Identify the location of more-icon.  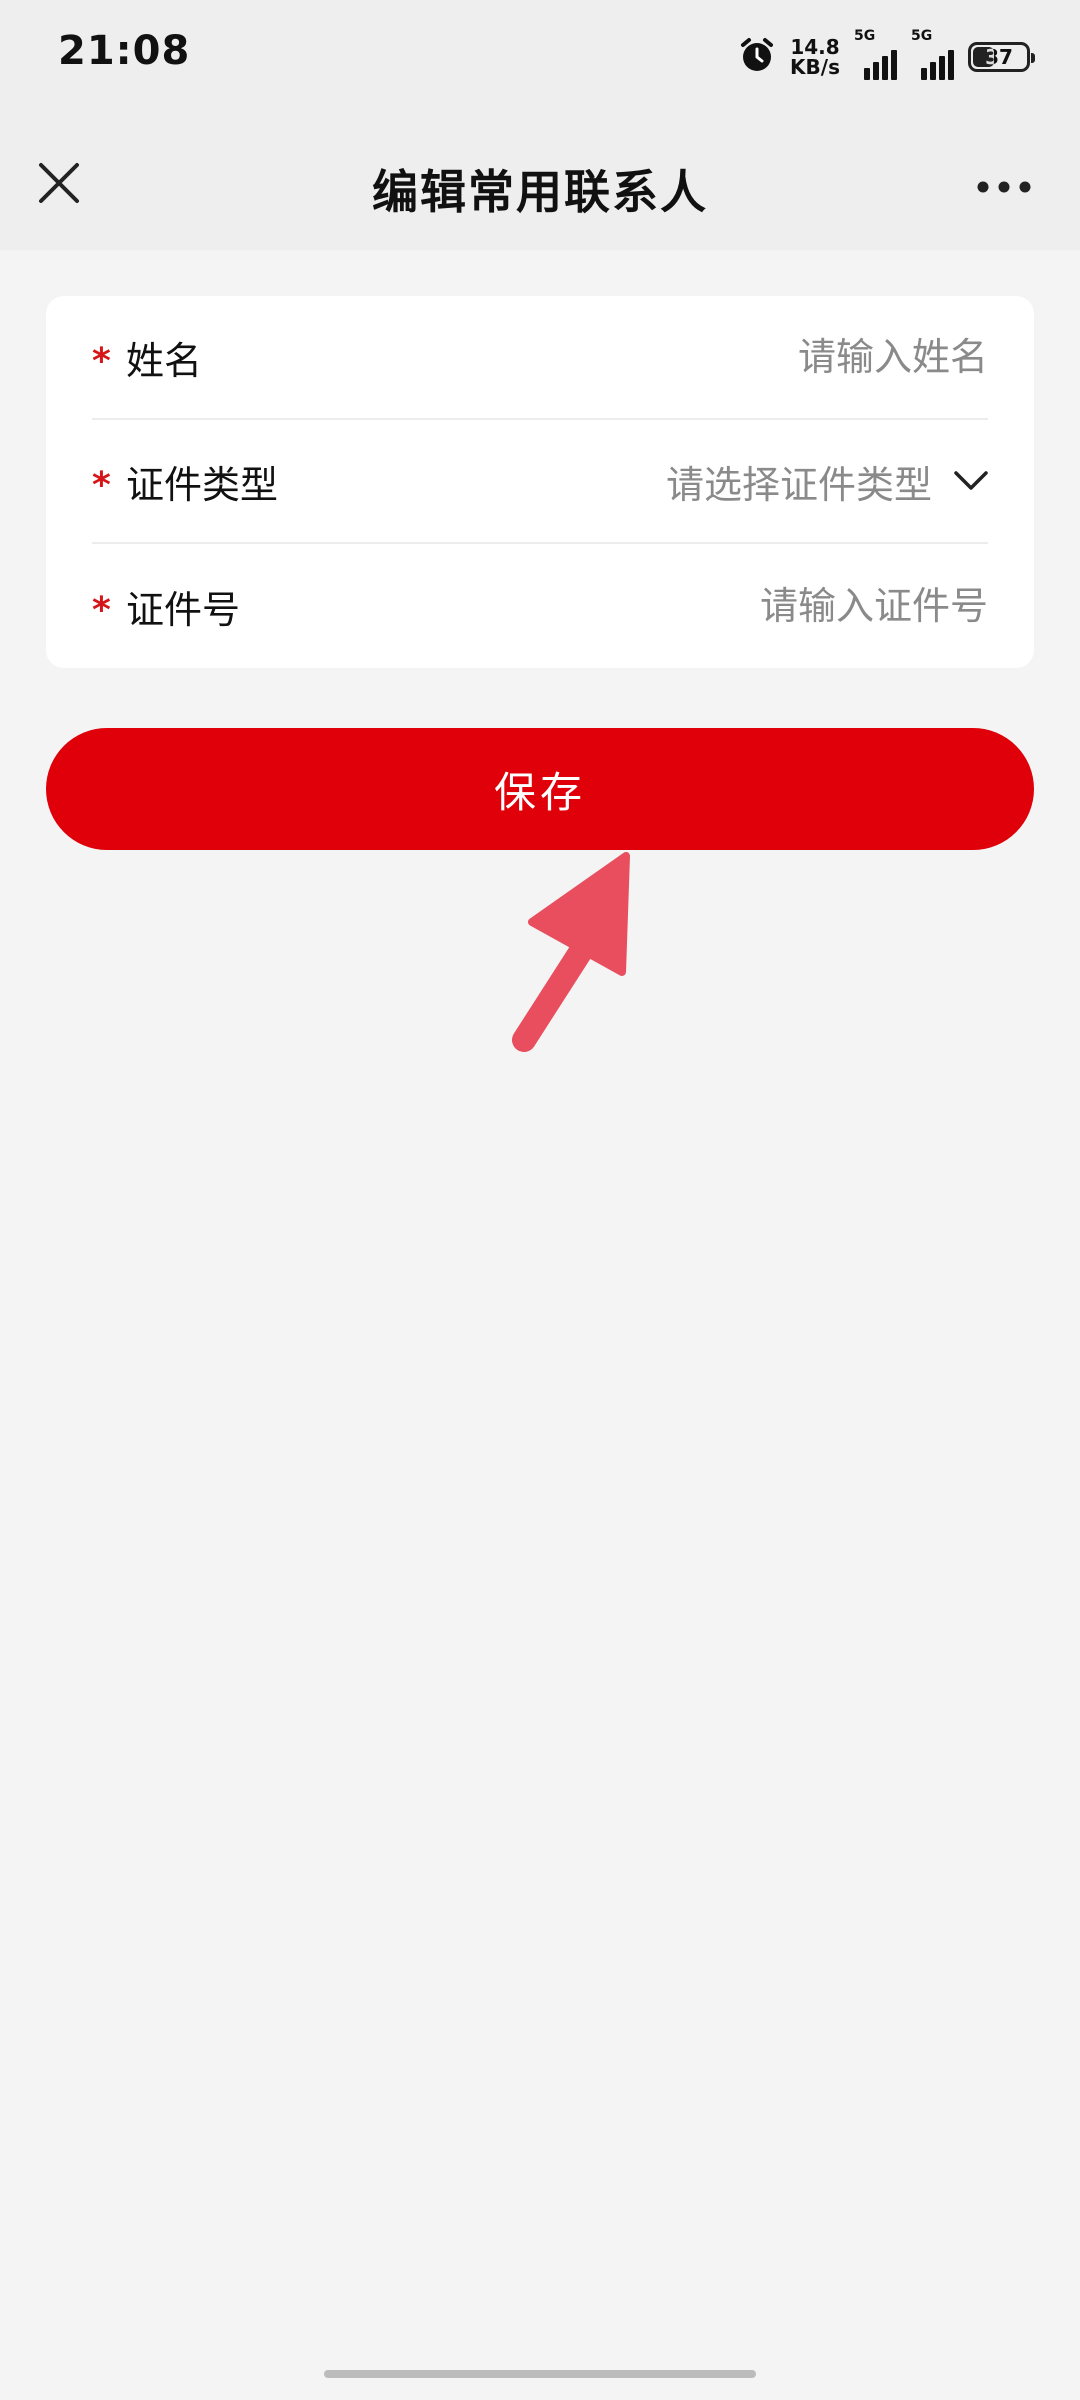
(1004, 187).